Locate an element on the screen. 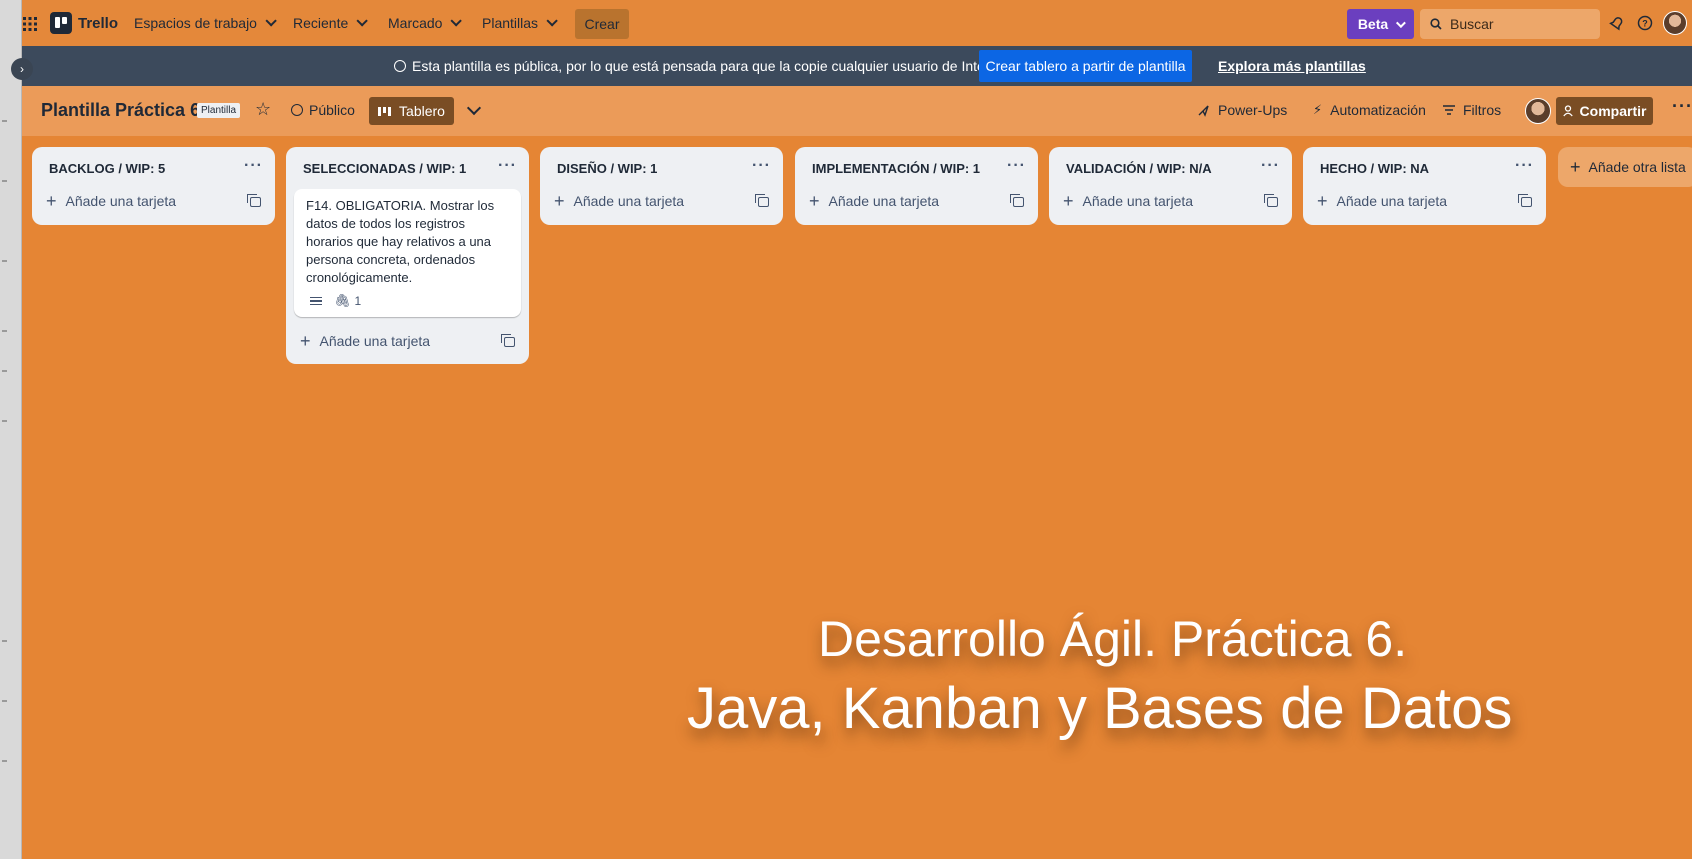  list-title: BACKLOG / WIP: 5 is located at coordinates (107, 168).